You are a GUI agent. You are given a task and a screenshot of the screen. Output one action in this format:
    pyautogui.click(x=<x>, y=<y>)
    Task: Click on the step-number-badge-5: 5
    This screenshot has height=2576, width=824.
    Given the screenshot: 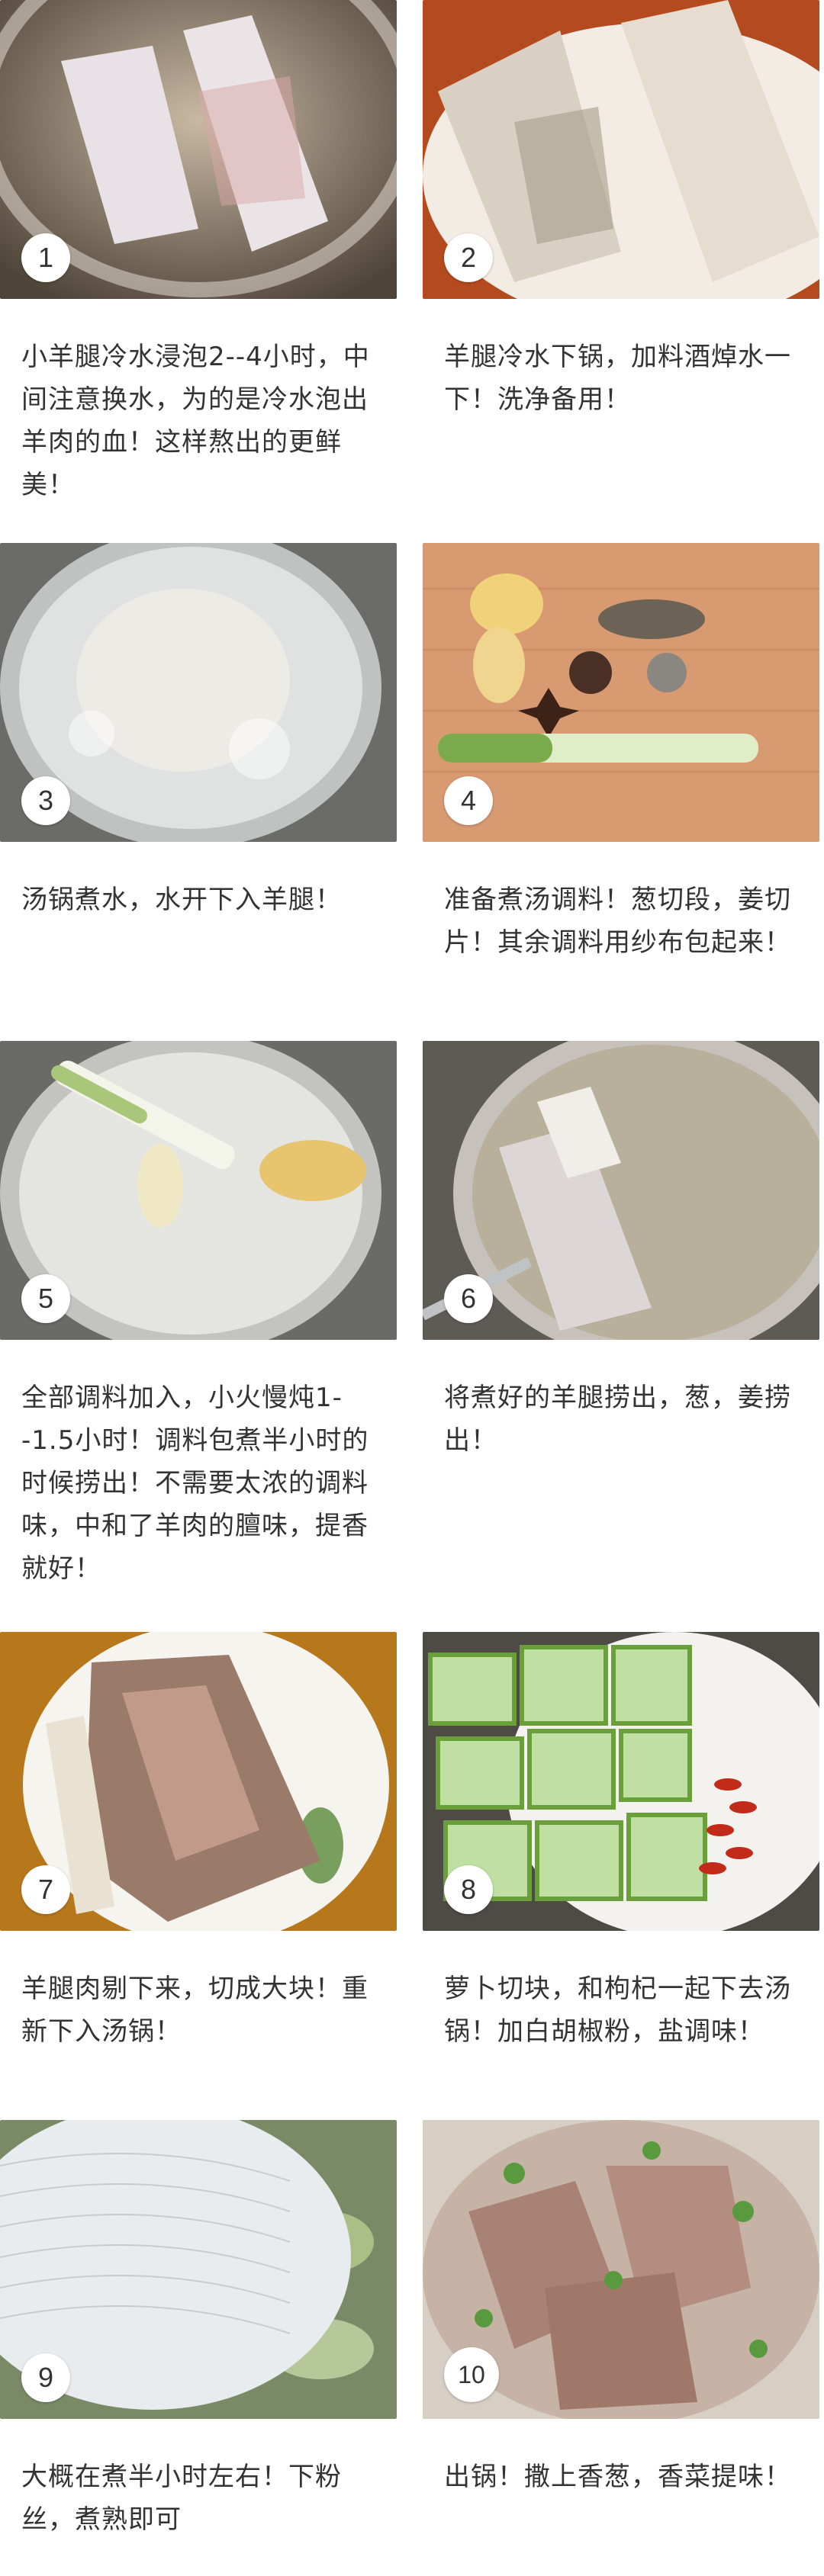 What is the action you would take?
    pyautogui.click(x=45, y=1298)
    